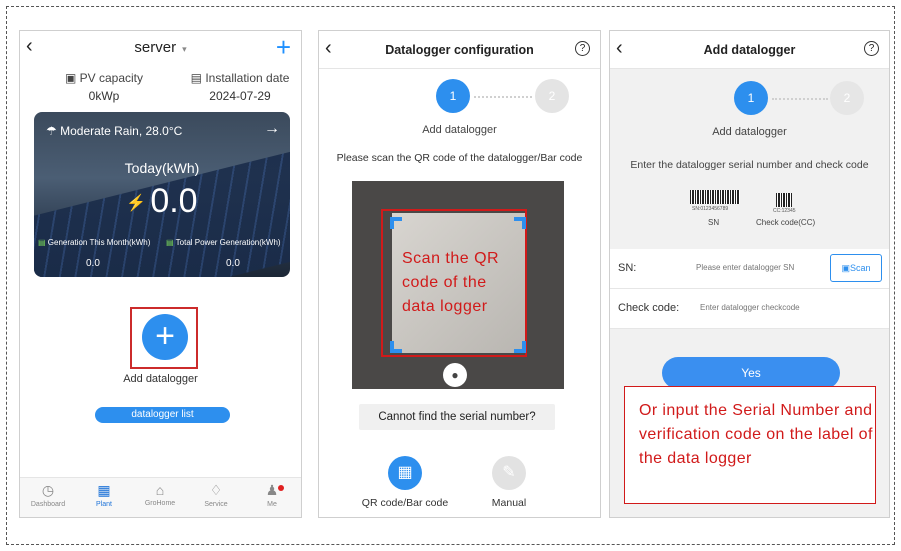 The image size is (901, 551). What do you see at coordinates (162, 168) in the screenshot?
I see `today-label: Today(kWh)` at bounding box center [162, 168].